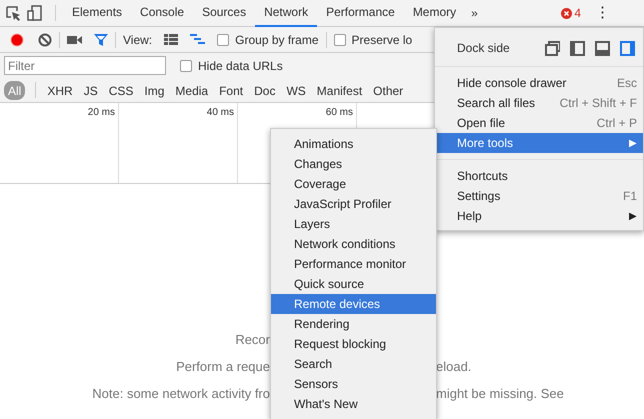 This screenshot has width=644, height=419. Describe the element at coordinates (17, 39) in the screenshot. I see `record-icon` at that location.